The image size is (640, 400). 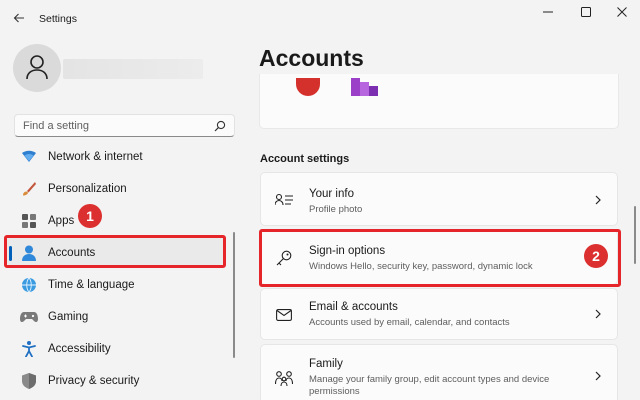 What do you see at coordinates (29, 221) in the screenshot?
I see `apps-grid-icon` at bounding box center [29, 221].